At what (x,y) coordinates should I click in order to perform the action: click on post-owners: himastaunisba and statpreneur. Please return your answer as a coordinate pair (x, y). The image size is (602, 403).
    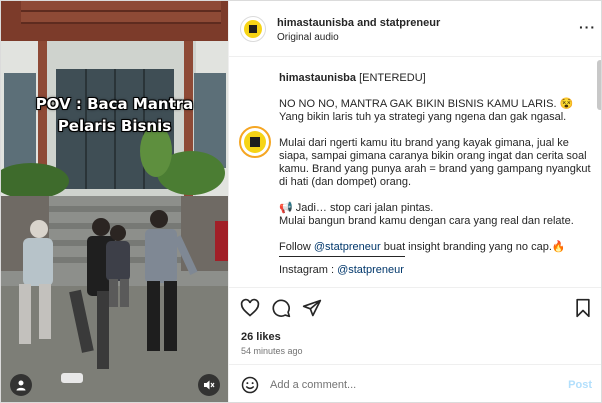
    Looking at the image, I should click on (358, 23).